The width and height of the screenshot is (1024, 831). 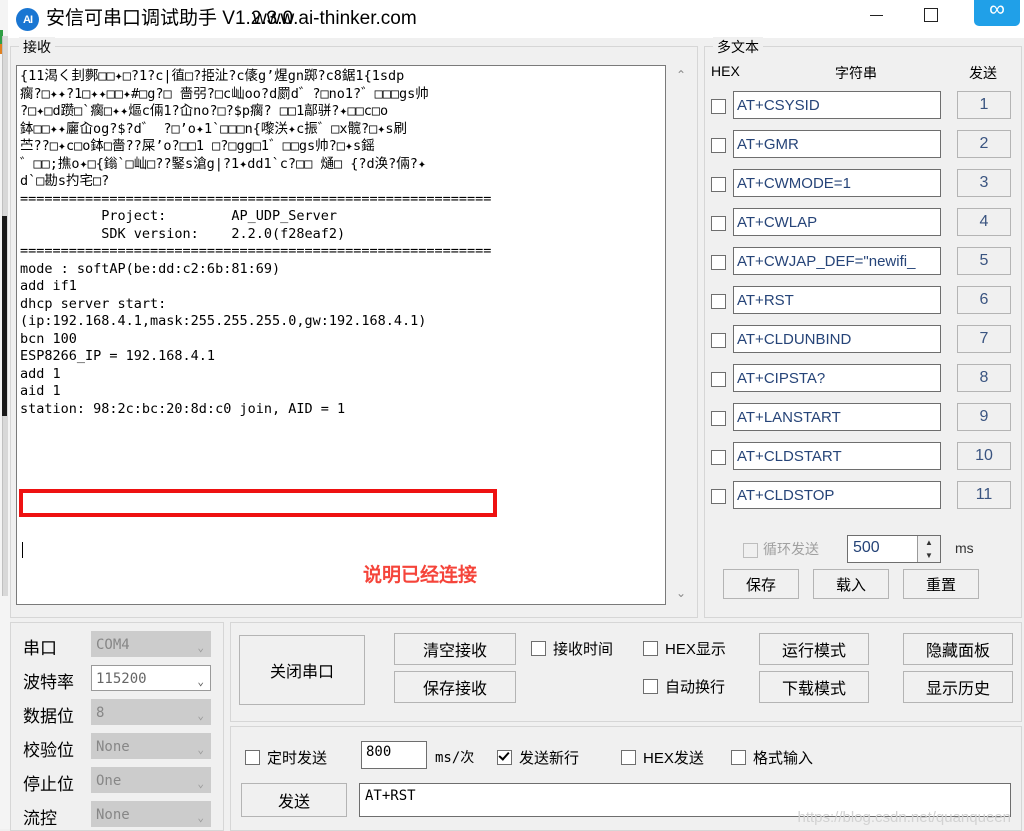 I want to click on multitext-row: AT+CLDSTART 10, so click(x=861, y=457).